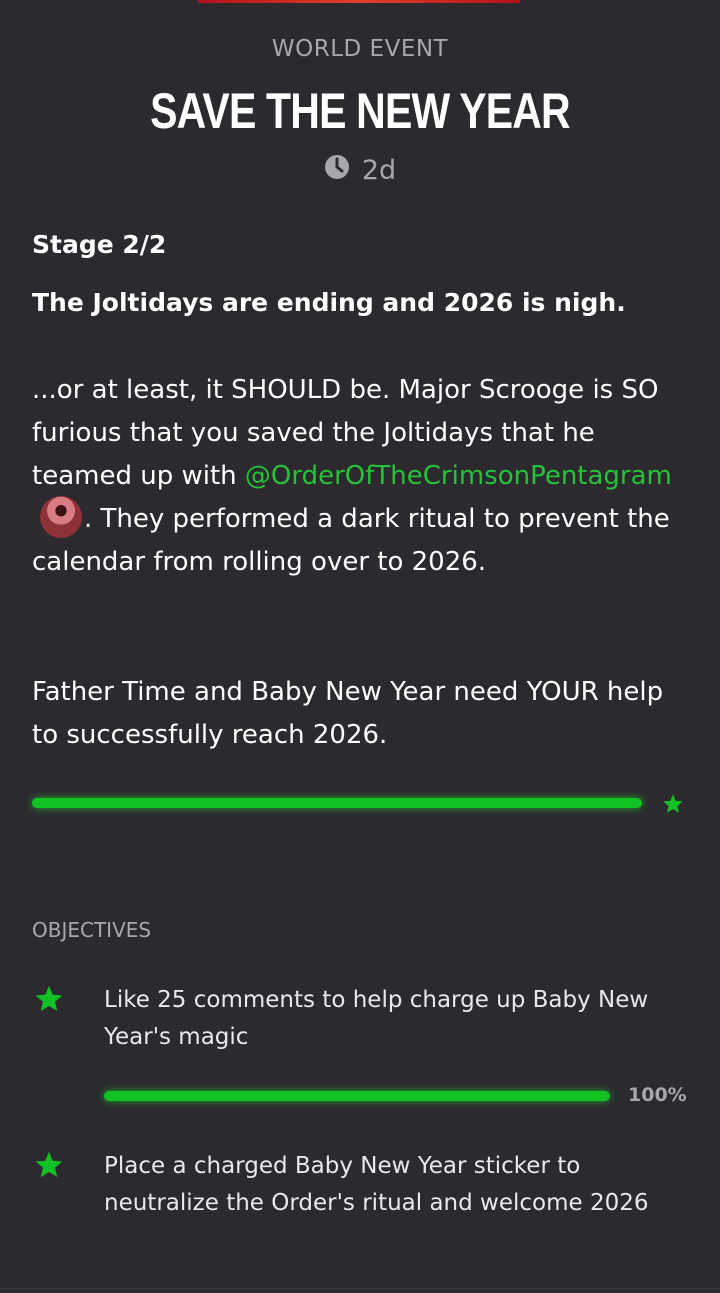 This screenshot has height=1293, width=720. Describe the element at coordinates (92, 930) in the screenshot. I see `objectives-heading: OBJECTIVES` at that location.